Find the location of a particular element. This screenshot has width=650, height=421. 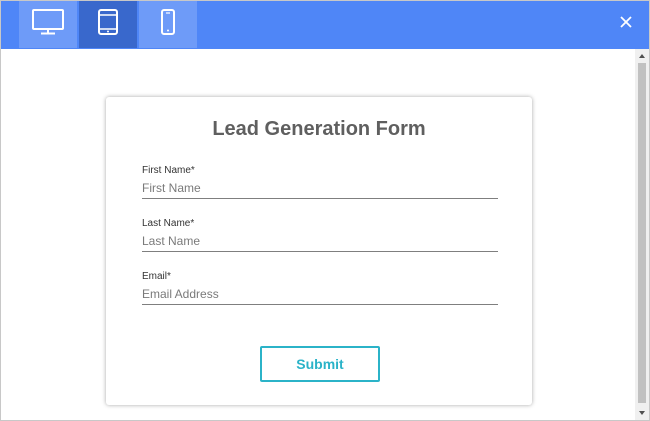

desktop-icon is located at coordinates (48, 24).